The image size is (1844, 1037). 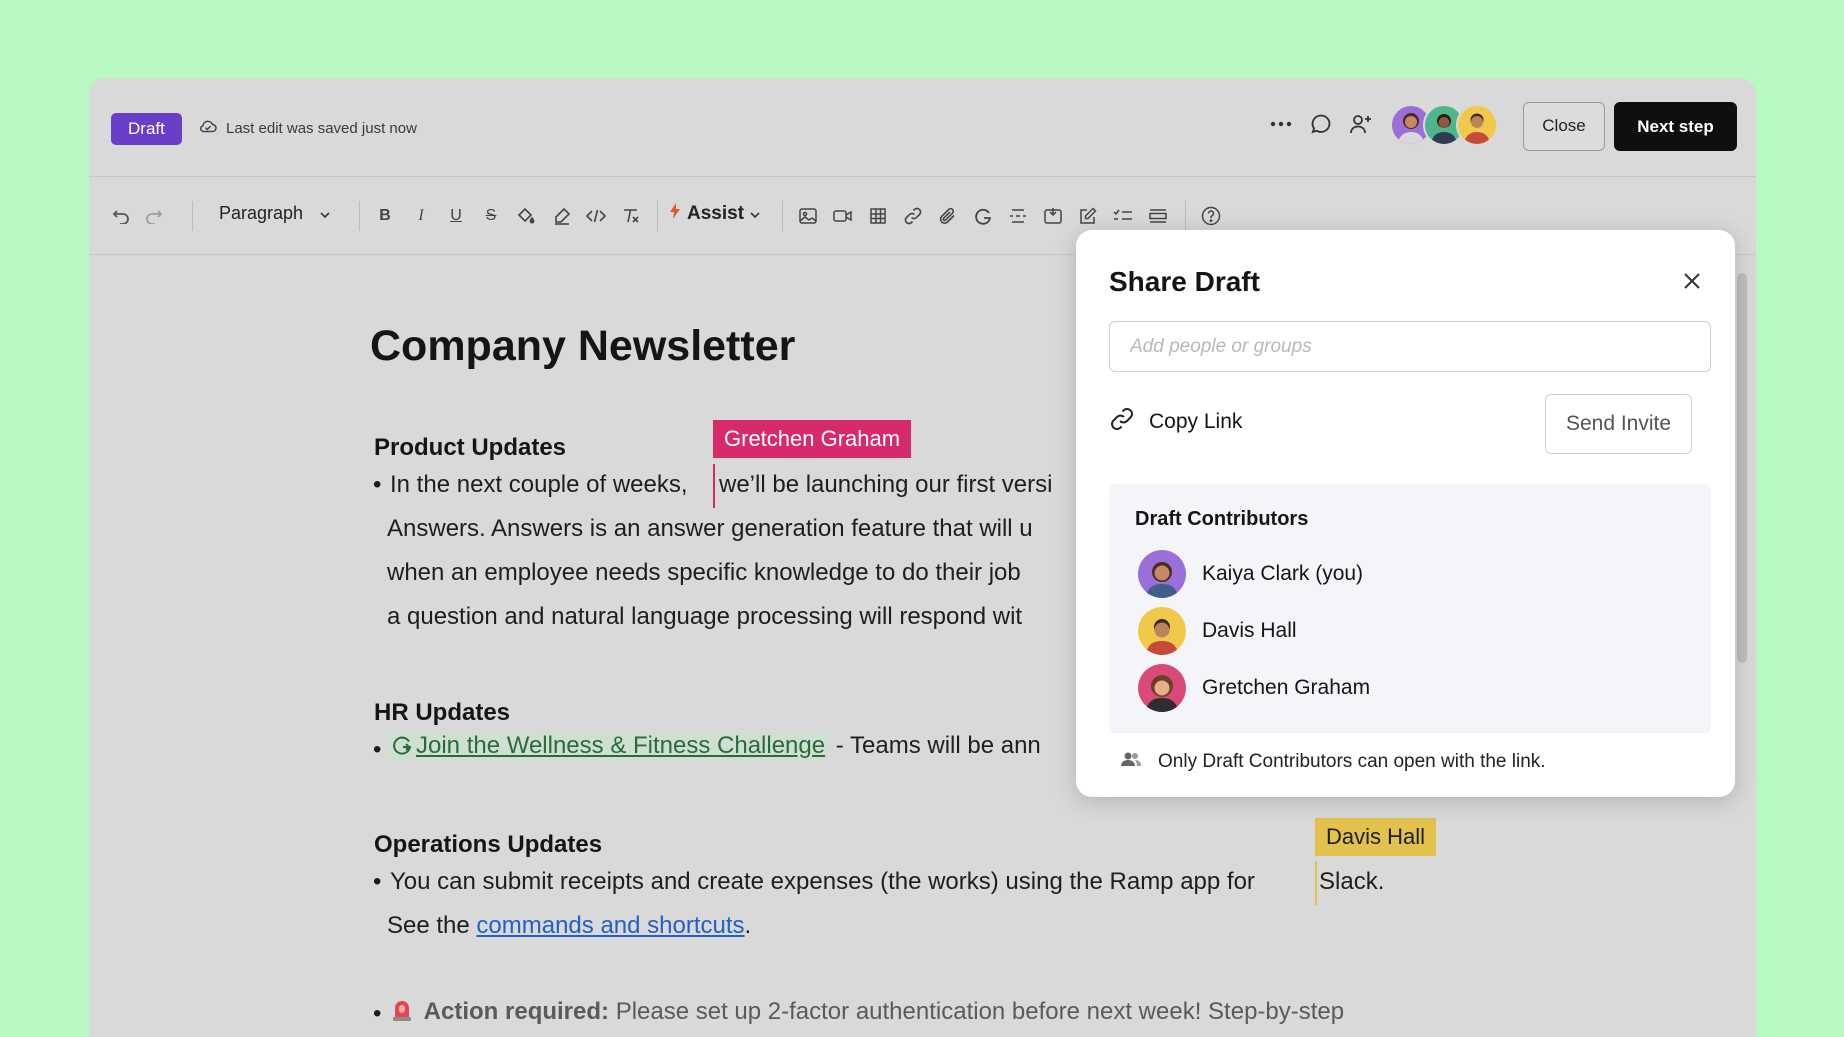 What do you see at coordinates (1123, 216) in the screenshot?
I see `checklist-icon` at bounding box center [1123, 216].